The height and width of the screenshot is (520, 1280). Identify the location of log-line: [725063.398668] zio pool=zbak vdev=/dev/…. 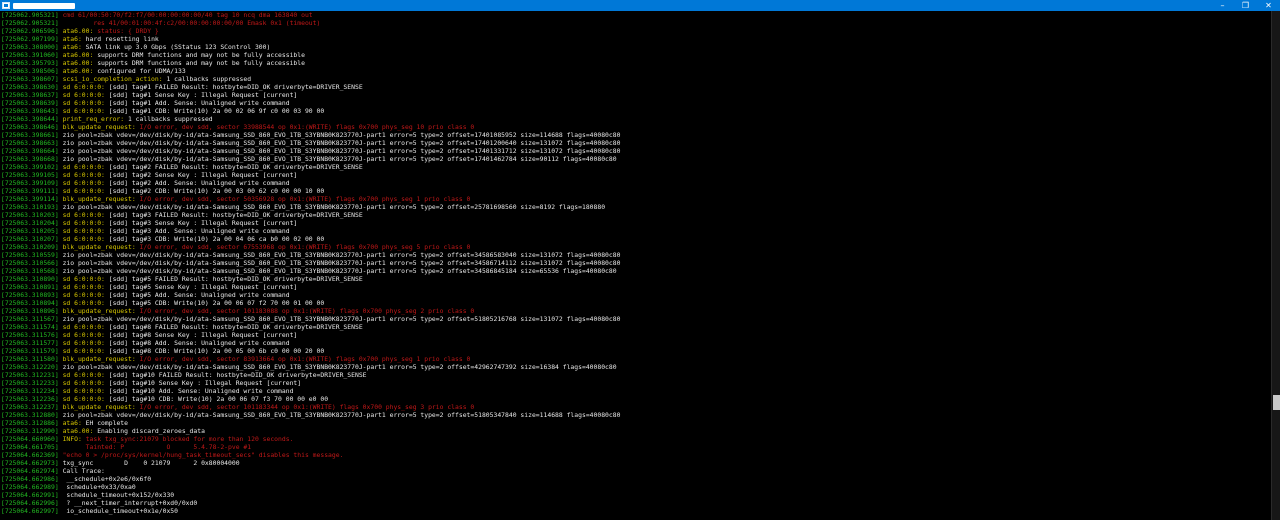
(636, 159).